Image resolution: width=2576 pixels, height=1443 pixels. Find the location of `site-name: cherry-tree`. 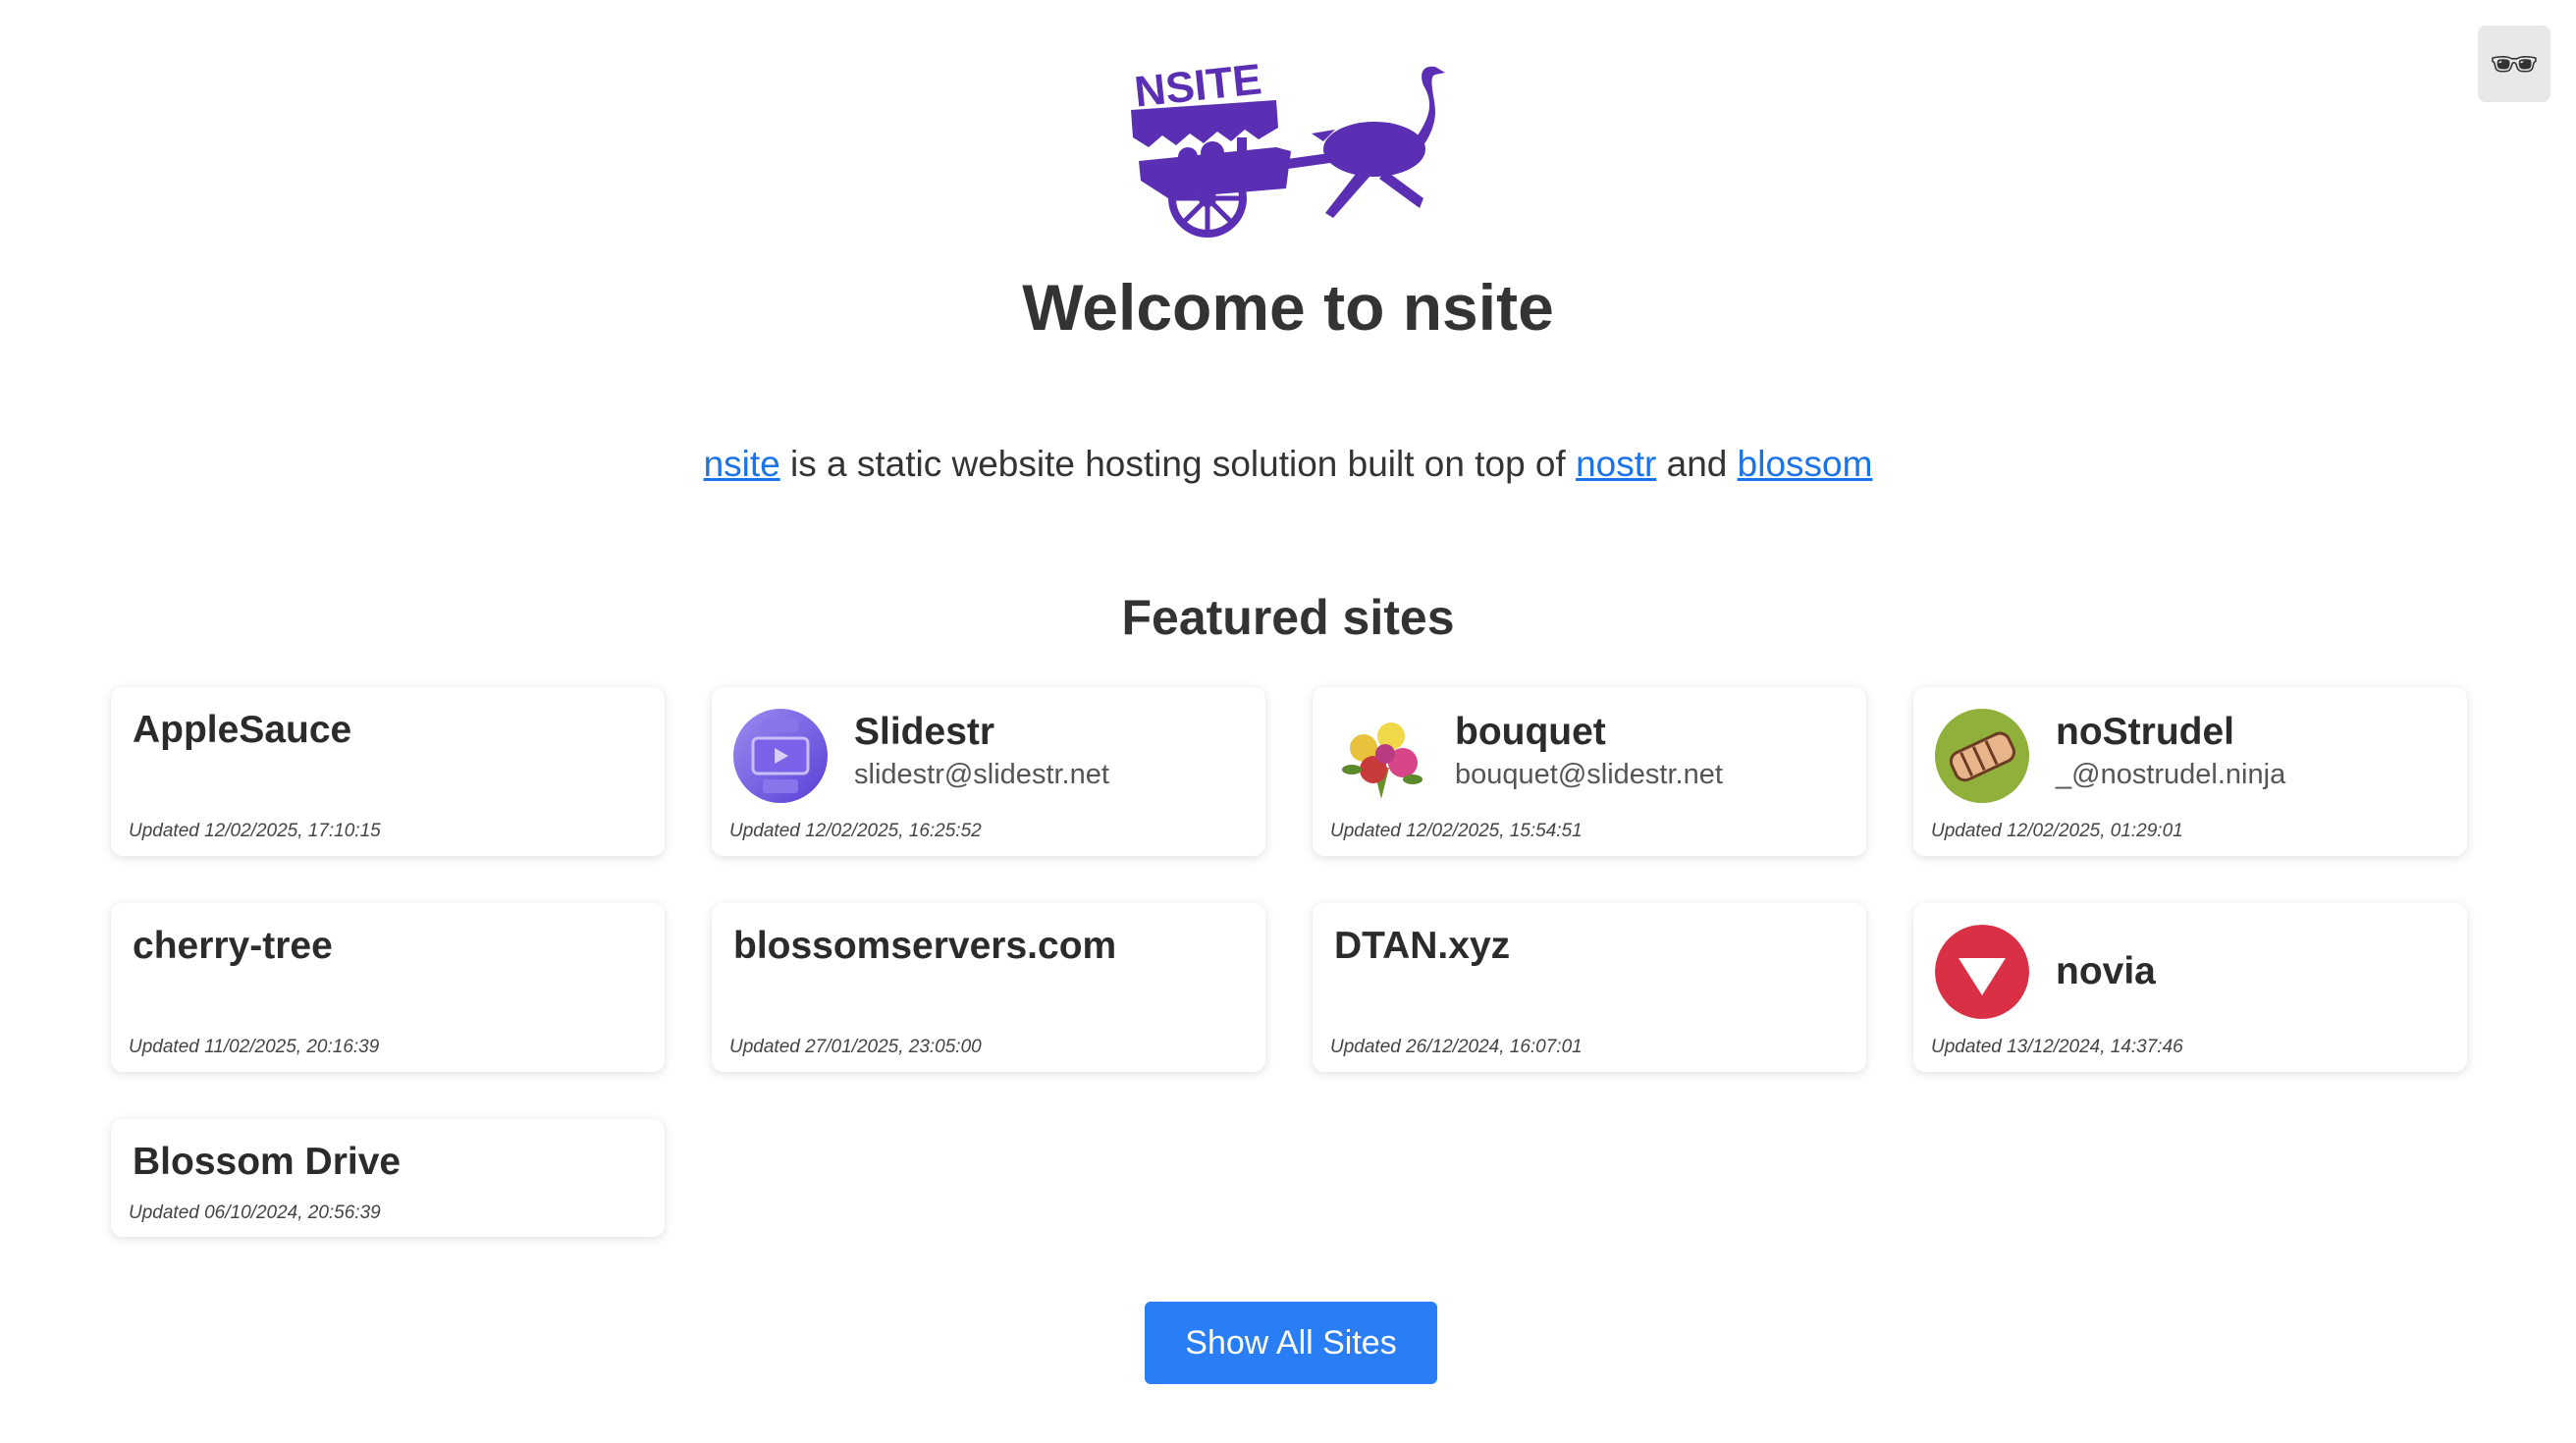

site-name: cherry-tree is located at coordinates (233, 946).